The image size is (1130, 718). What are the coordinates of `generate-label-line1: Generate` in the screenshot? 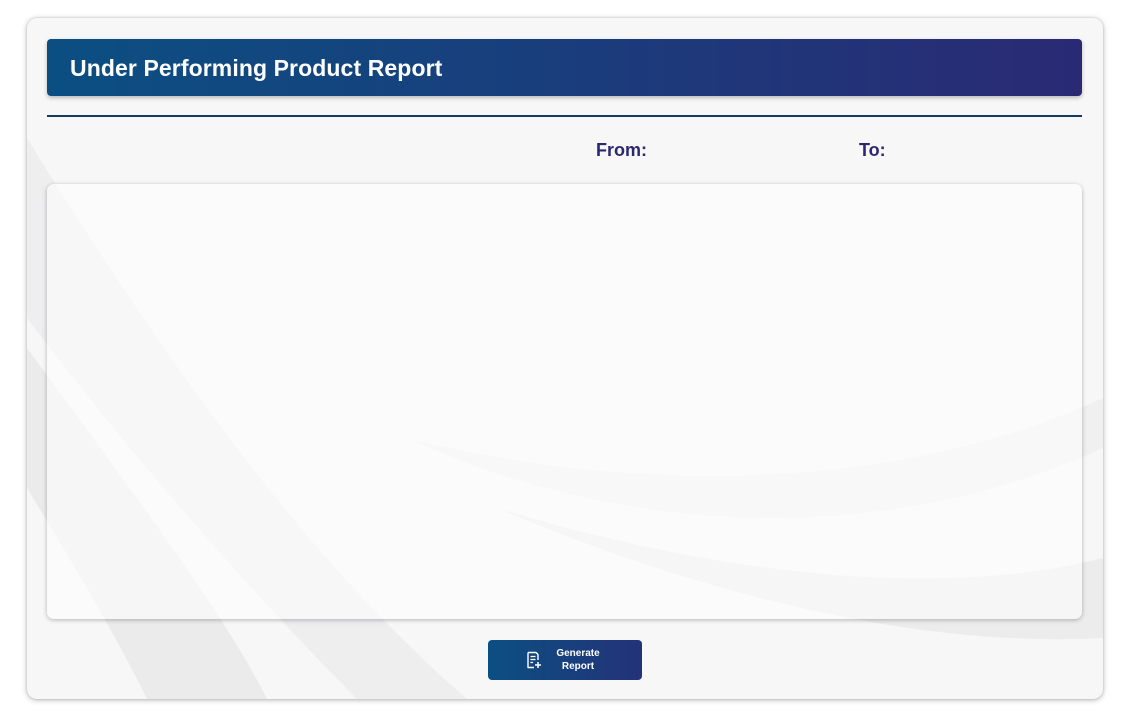 It's located at (578, 653).